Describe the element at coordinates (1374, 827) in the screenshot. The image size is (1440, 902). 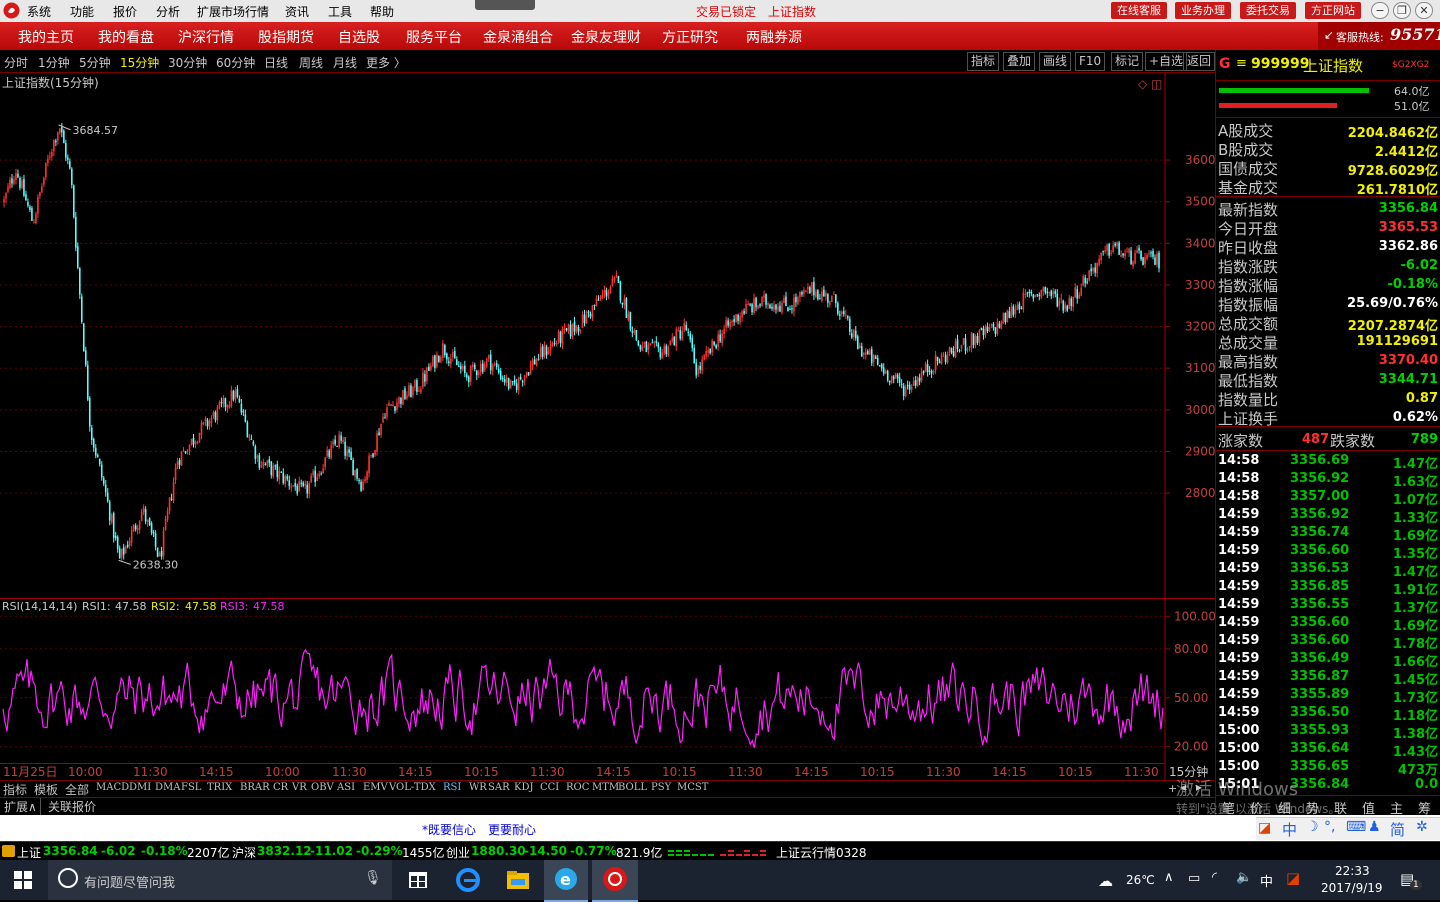
I see `user-icon: ♟` at that location.